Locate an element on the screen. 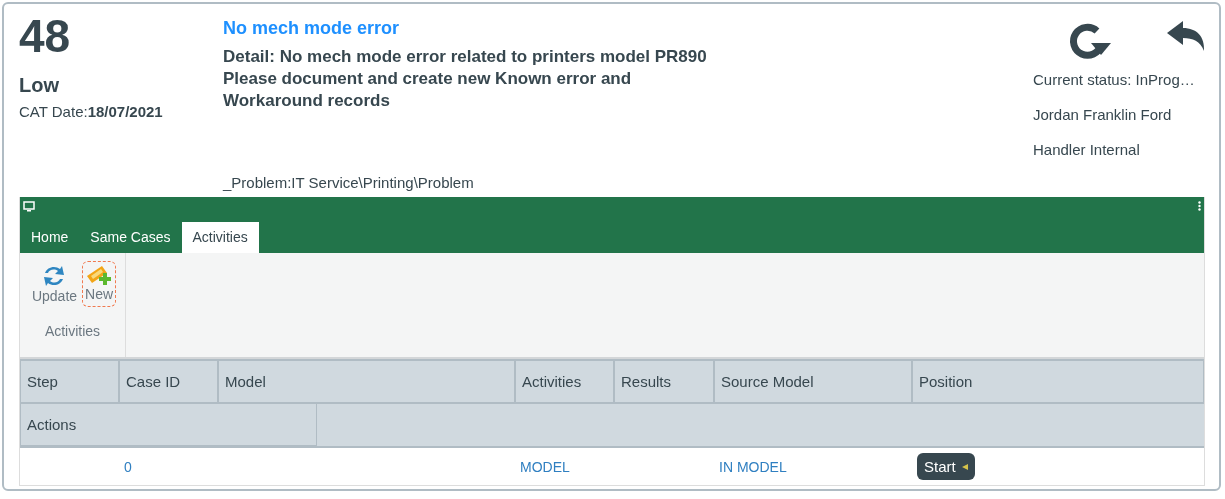 The width and height of the screenshot is (1225, 499). more-icon is located at coordinates (1199, 206).